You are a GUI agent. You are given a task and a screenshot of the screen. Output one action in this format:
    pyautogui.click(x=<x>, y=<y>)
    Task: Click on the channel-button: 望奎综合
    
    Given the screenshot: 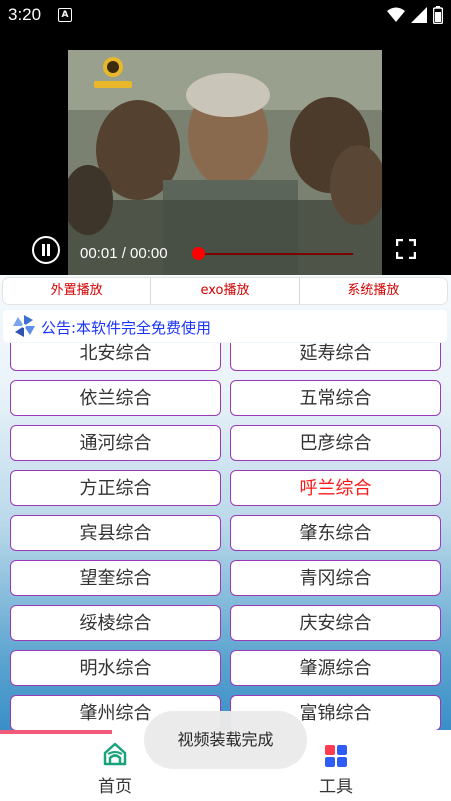 What is the action you would take?
    pyautogui.click(x=115, y=578)
    